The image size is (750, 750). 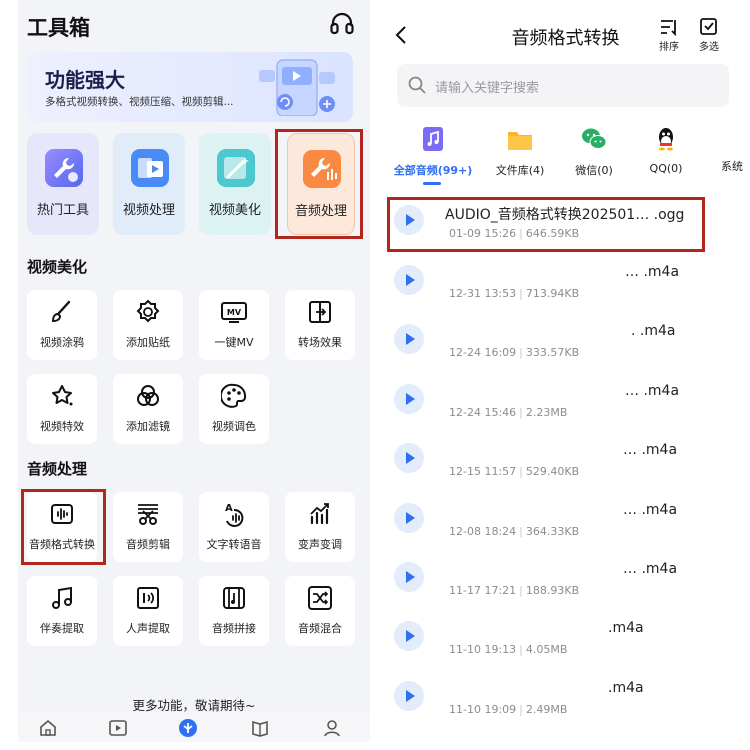 What do you see at coordinates (552, 233) in the screenshot?
I see `file-size: 646.59KB` at bounding box center [552, 233].